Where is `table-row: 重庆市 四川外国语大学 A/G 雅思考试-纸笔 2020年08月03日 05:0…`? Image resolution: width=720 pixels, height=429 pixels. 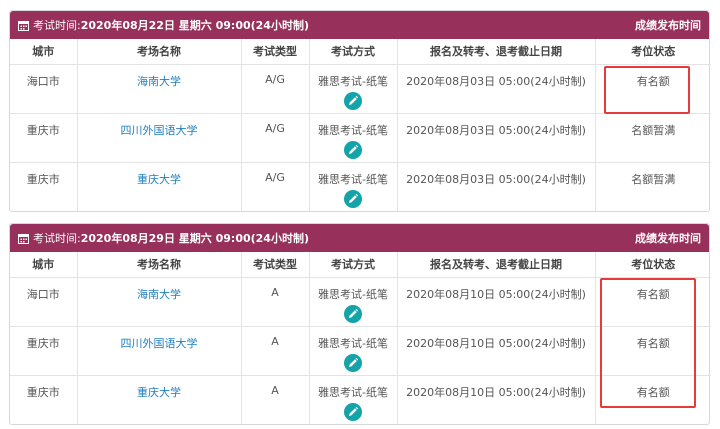
table-row: 重庆市 四川外国语大学 A/G 雅思考试-纸笔 2020年08月03日 05:0… is located at coordinates (360, 138).